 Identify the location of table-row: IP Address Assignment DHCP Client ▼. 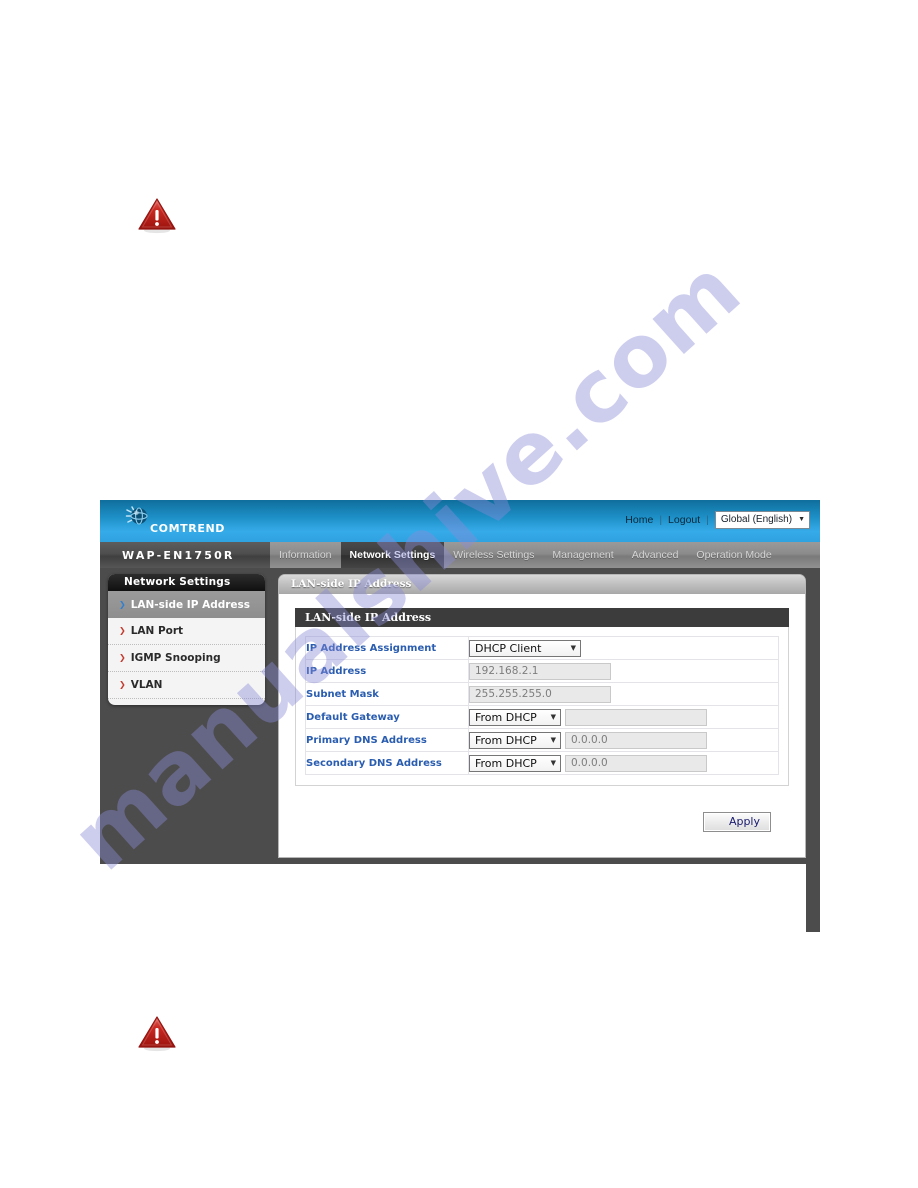
(542, 648).